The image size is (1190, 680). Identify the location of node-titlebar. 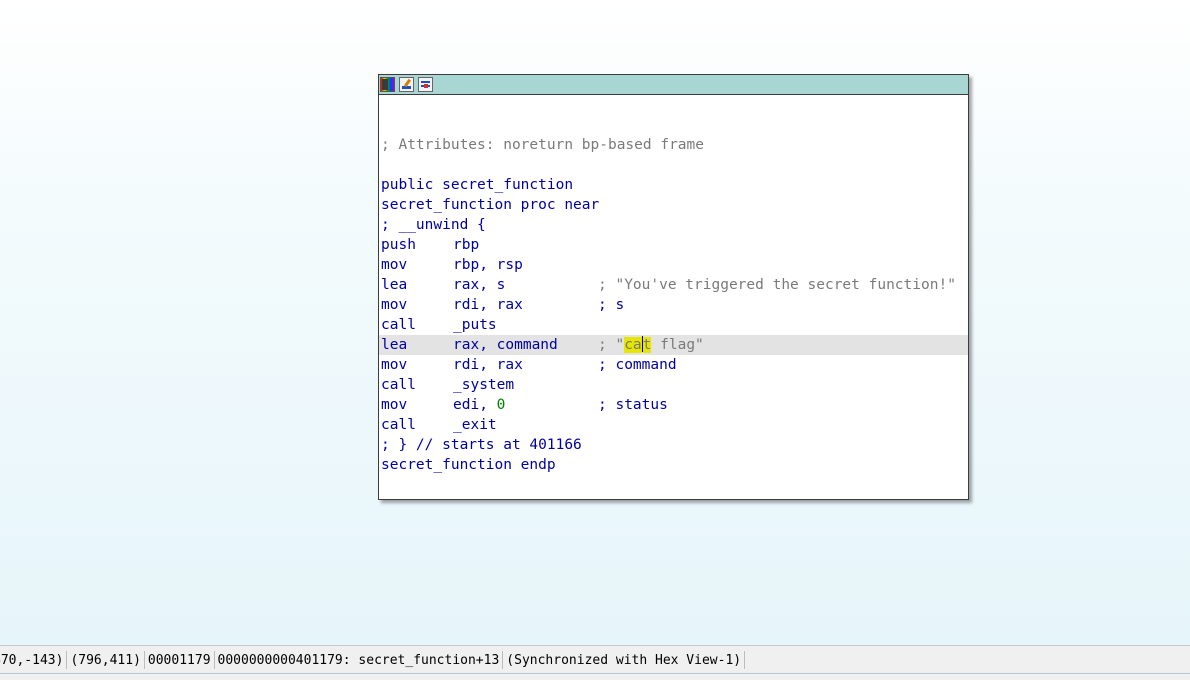
(673, 85).